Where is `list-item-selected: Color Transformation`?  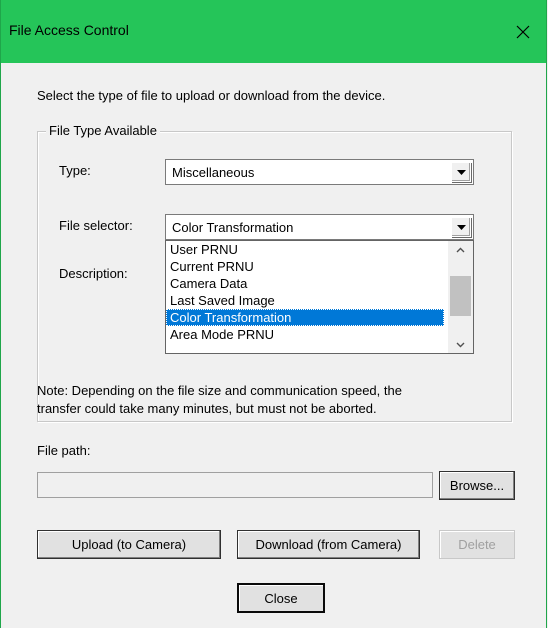
list-item-selected: Color Transformation is located at coordinates (305, 317).